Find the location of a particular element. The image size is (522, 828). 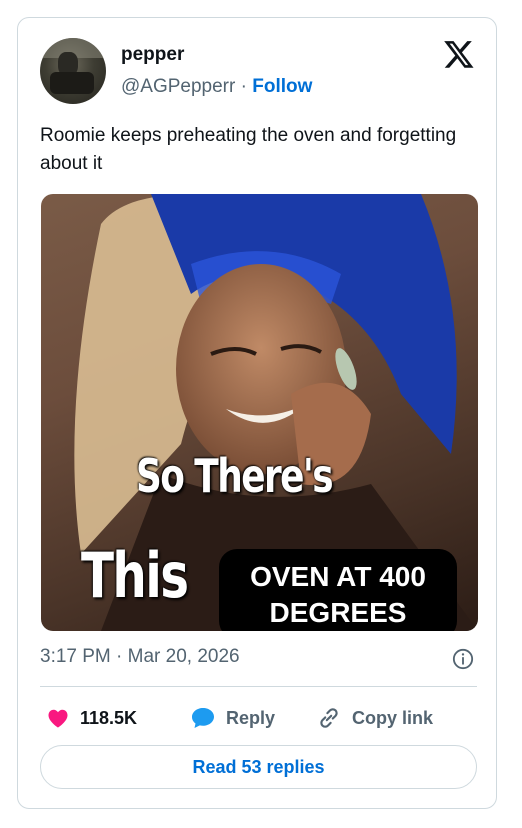

divider is located at coordinates (258, 686).